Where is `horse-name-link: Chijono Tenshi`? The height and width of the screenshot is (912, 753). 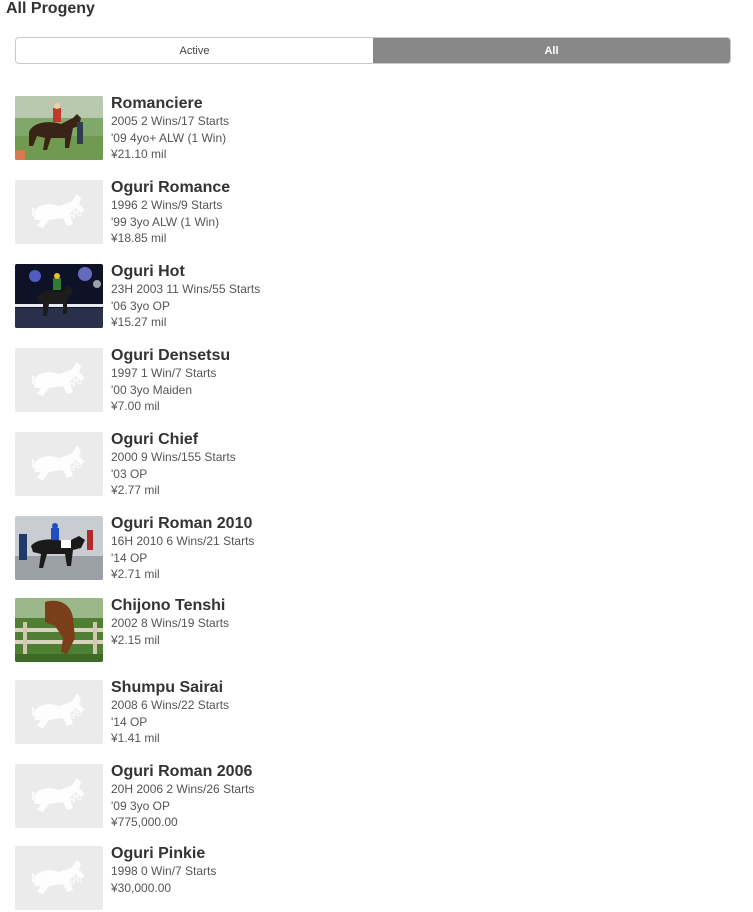 horse-name-link: Chijono Tenshi is located at coordinates (170, 606).